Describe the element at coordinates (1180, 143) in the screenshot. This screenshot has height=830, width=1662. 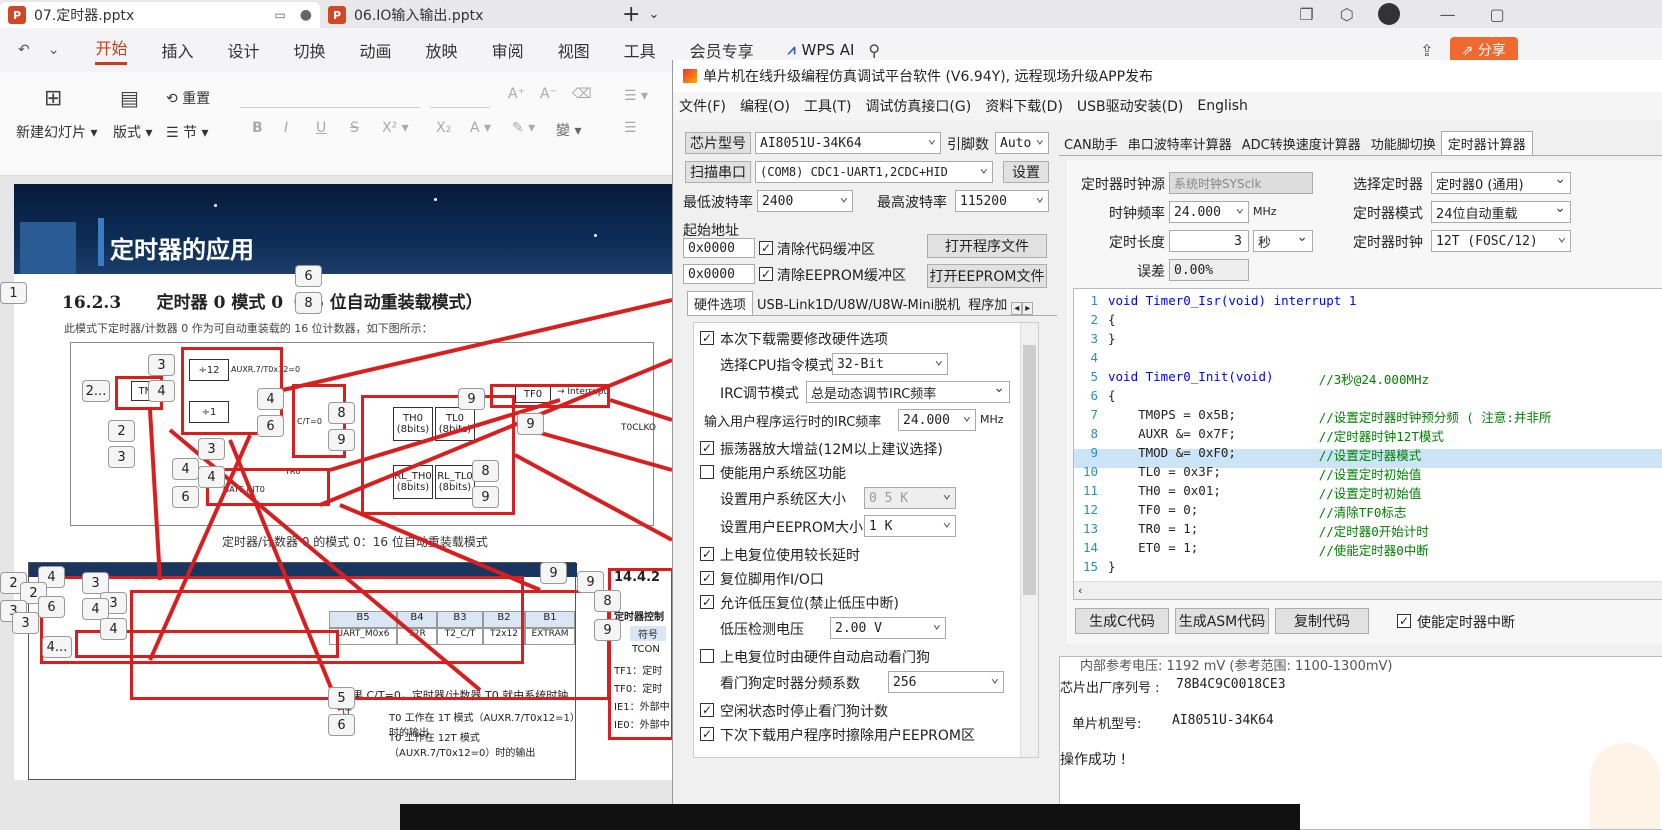
I see `tab-baud-calc: 串口波特率计算器` at that location.